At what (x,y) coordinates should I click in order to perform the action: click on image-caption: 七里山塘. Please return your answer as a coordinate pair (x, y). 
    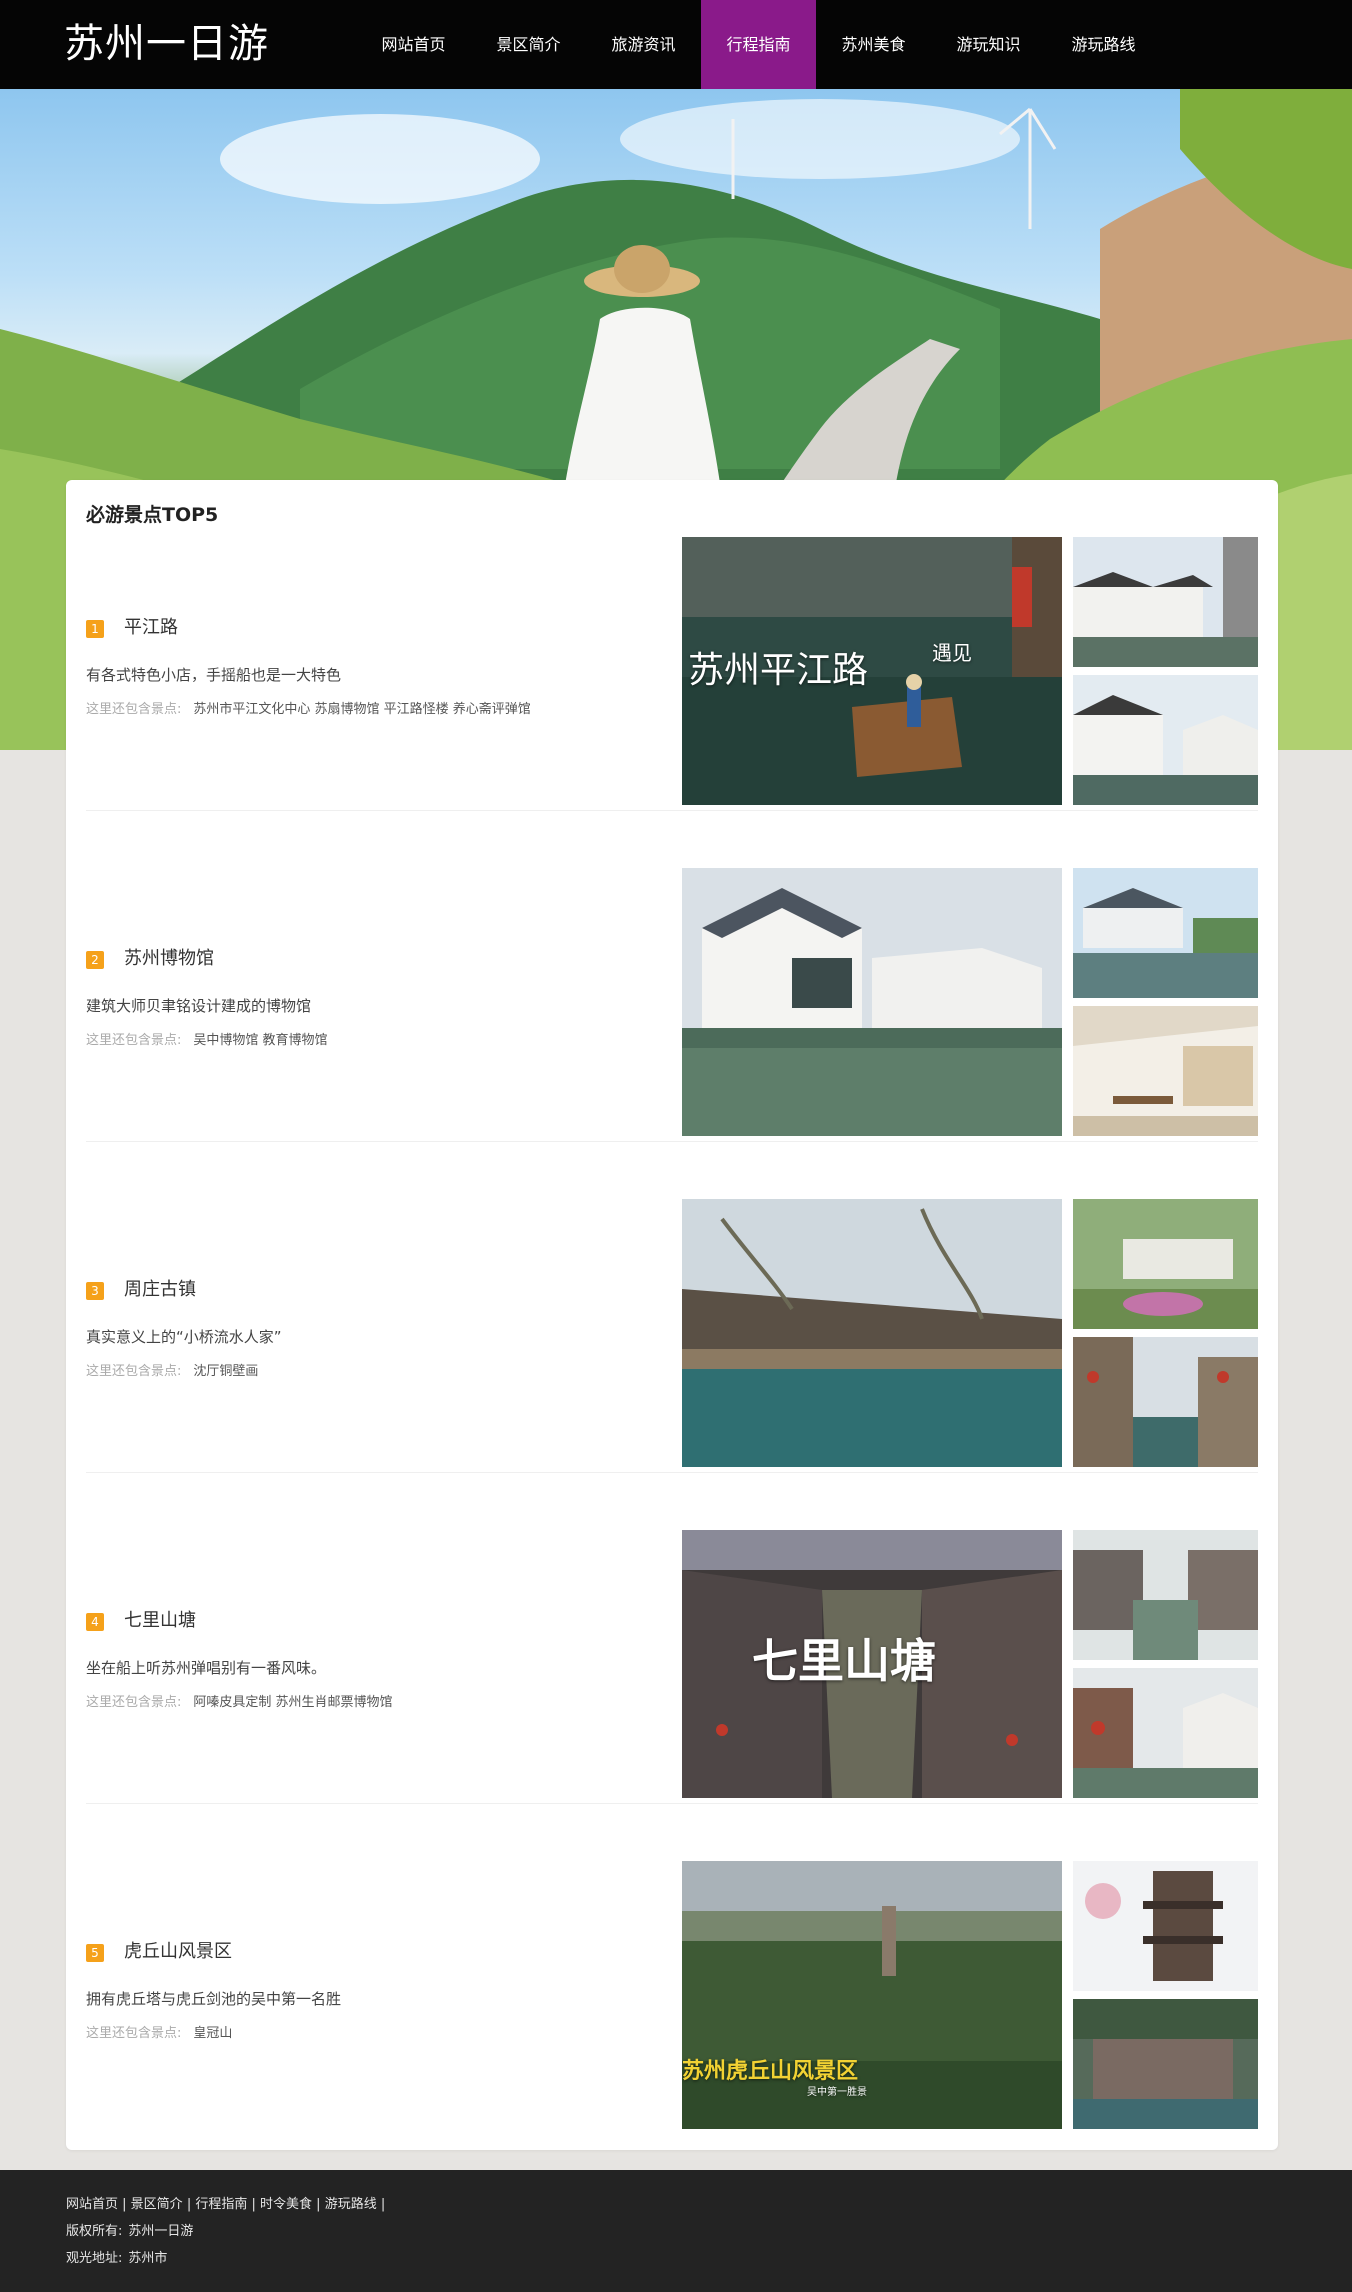
    Looking at the image, I should click on (844, 1661).